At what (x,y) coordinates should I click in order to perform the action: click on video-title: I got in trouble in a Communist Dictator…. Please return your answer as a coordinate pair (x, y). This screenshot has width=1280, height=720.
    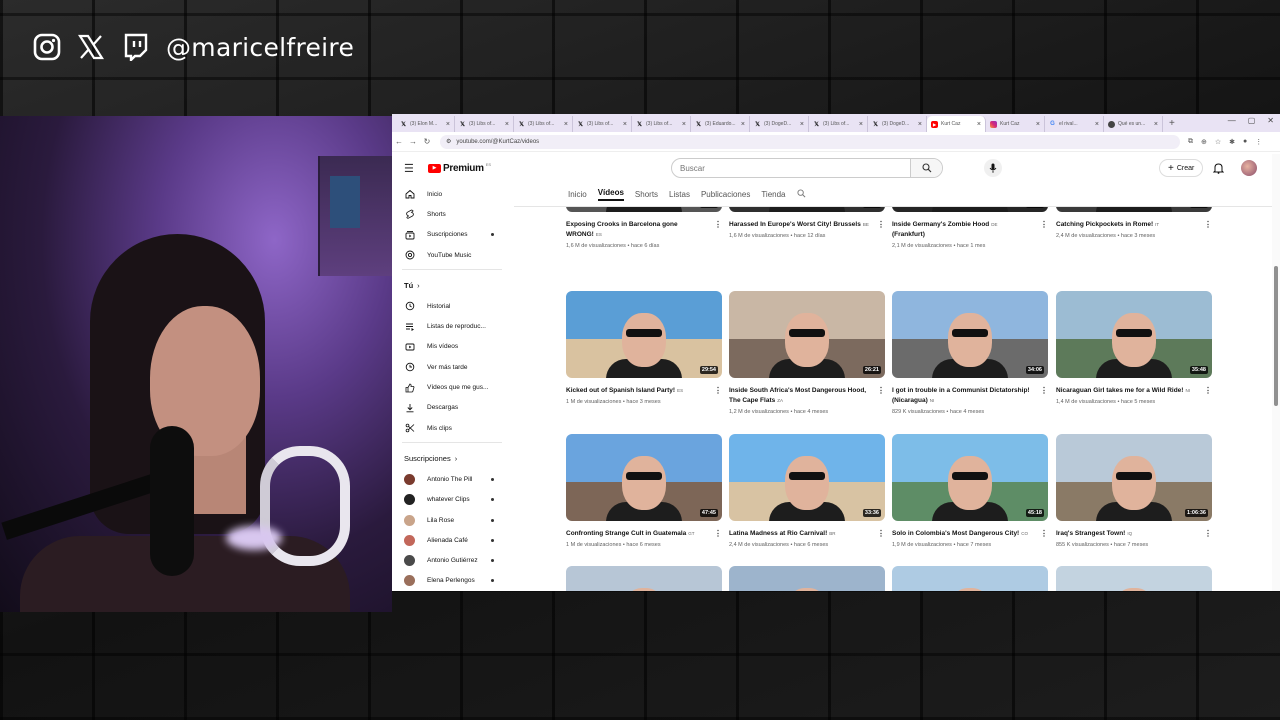
    Looking at the image, I should click on (970, 396).